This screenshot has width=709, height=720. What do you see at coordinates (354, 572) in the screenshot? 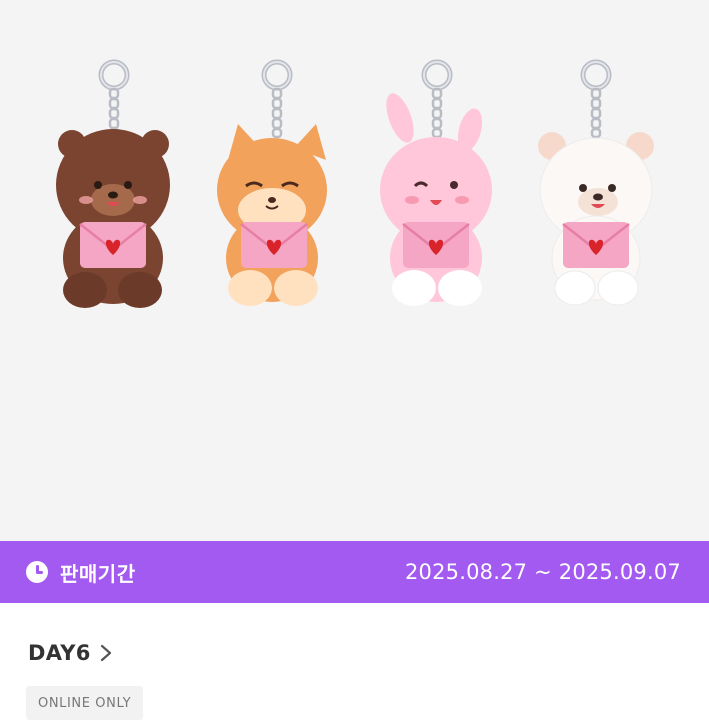
I see `sale-period-bar: 판매기간 2025.08.27 ~ 2025.09.07` at bounding box center [354, 572].